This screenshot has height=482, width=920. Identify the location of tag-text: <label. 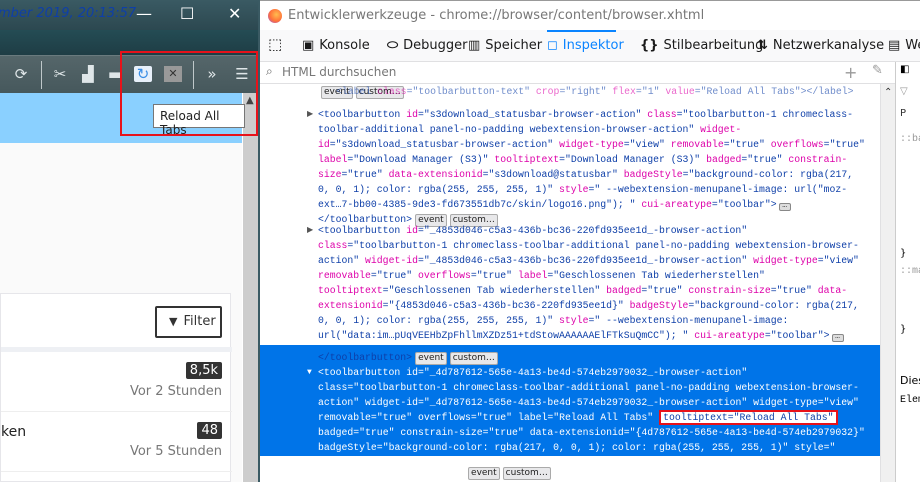
(357, 91).